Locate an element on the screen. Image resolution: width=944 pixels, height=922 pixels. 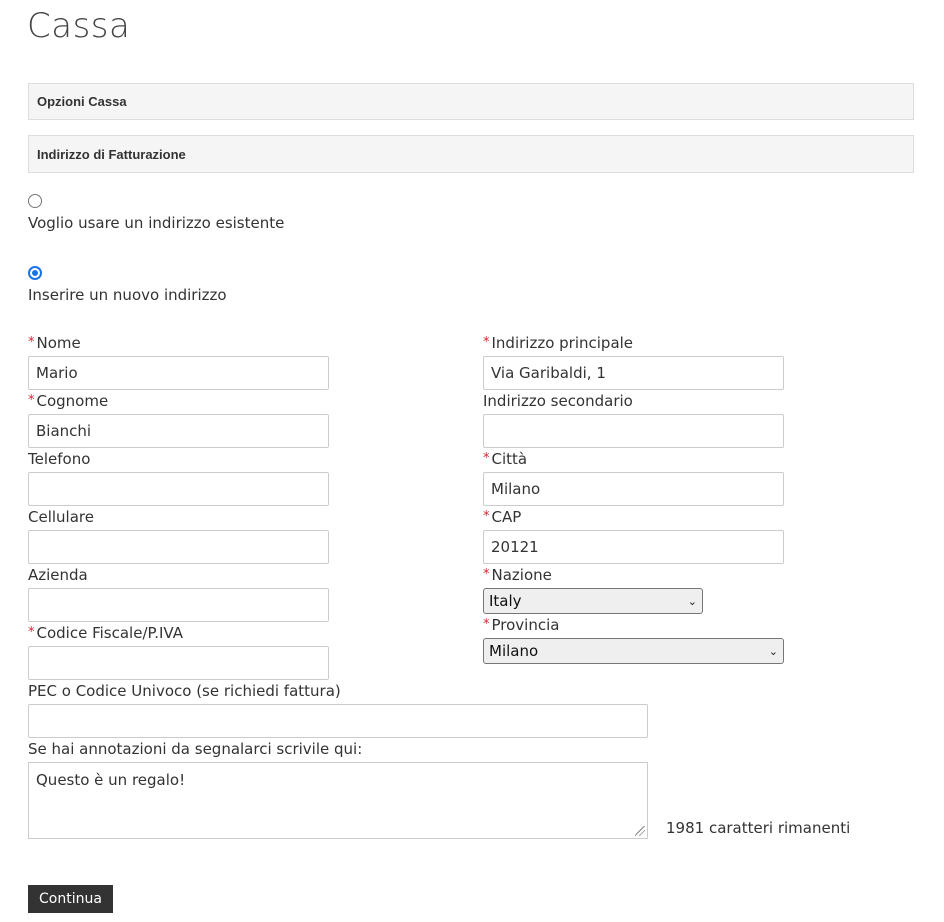
pec-input is located at coordinates (338, 721).